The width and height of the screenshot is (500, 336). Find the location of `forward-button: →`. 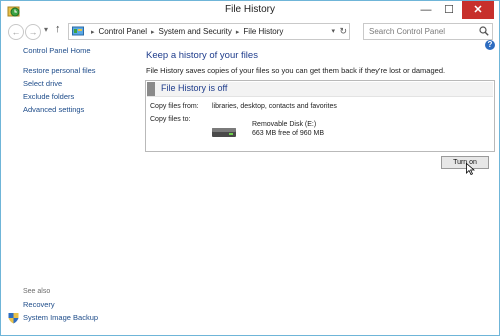

forward-button: → is located at coordinates (33, 32).